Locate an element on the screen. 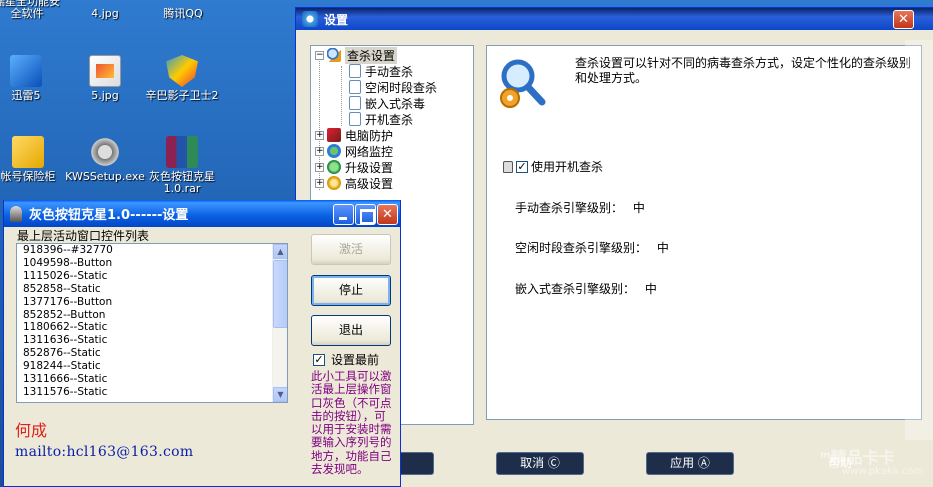  list-item: 1311666--Static is located at coordinates (152, 379).